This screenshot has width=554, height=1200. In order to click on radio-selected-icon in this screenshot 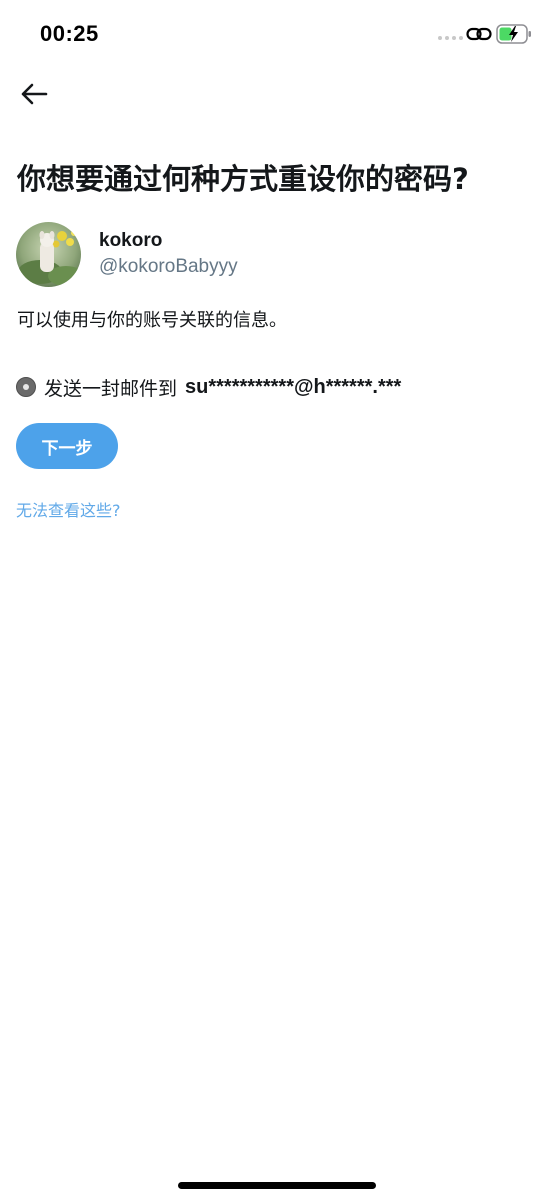, I will do `click(26, 387)`.